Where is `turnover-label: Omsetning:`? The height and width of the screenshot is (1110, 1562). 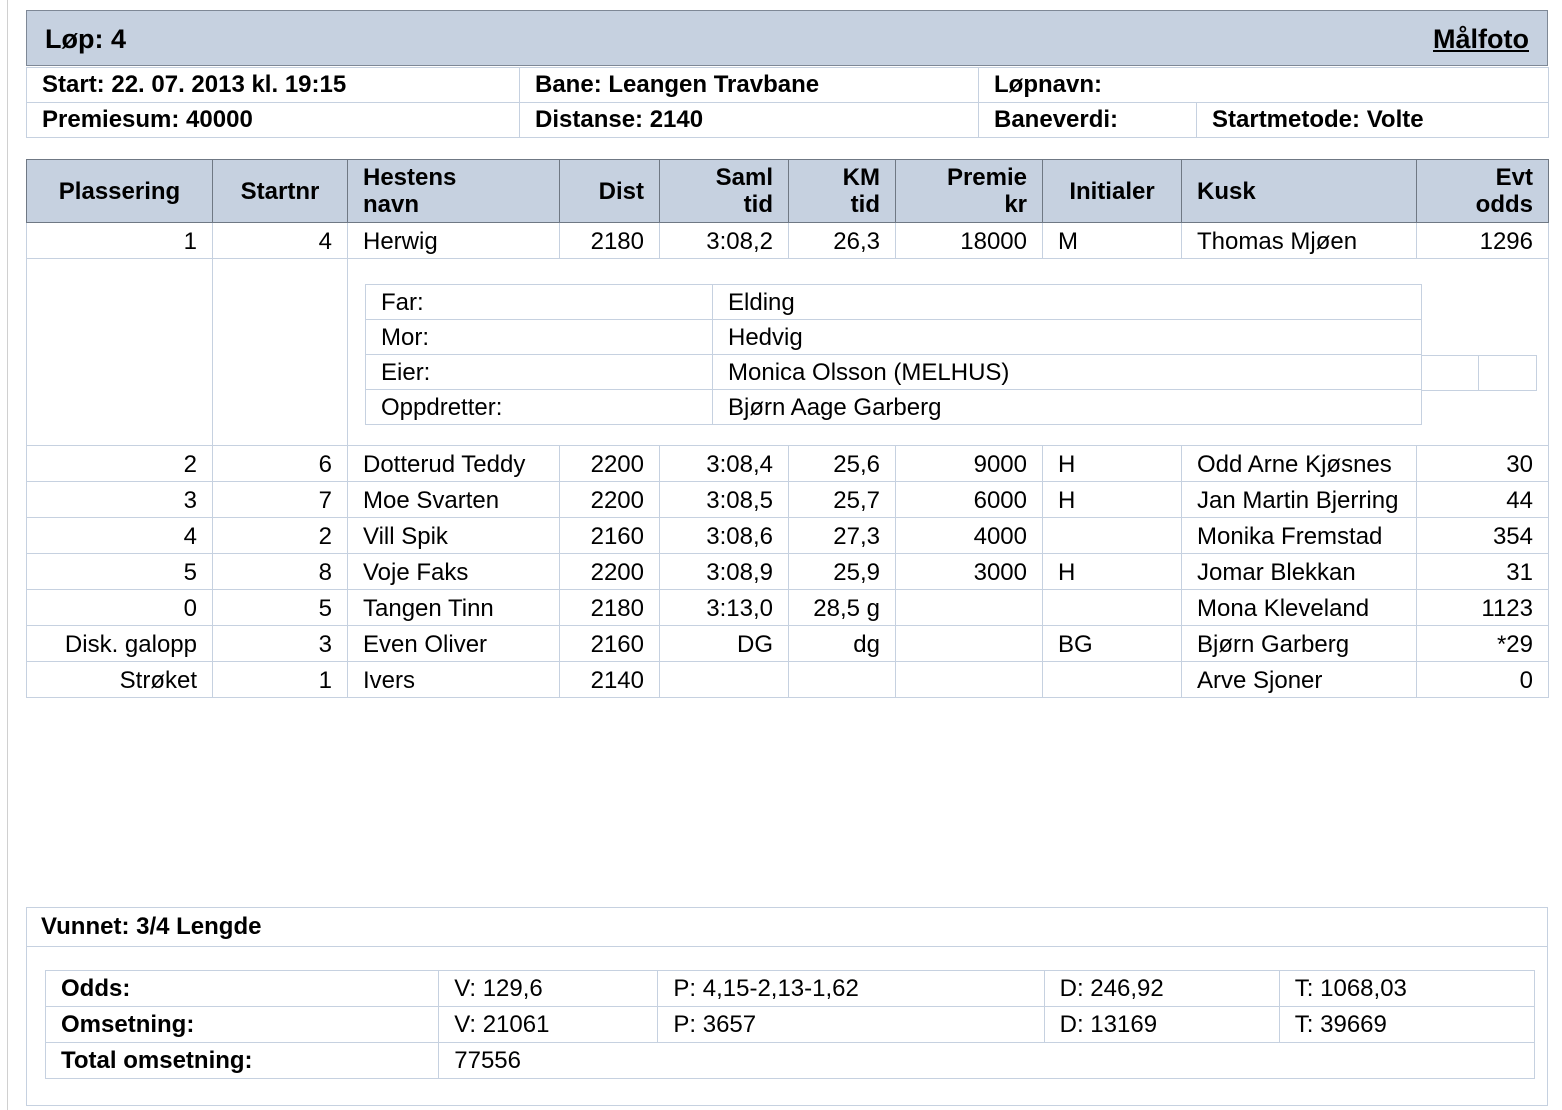 turnover-label: Omsetning: is located at coordinates (242, 1024).